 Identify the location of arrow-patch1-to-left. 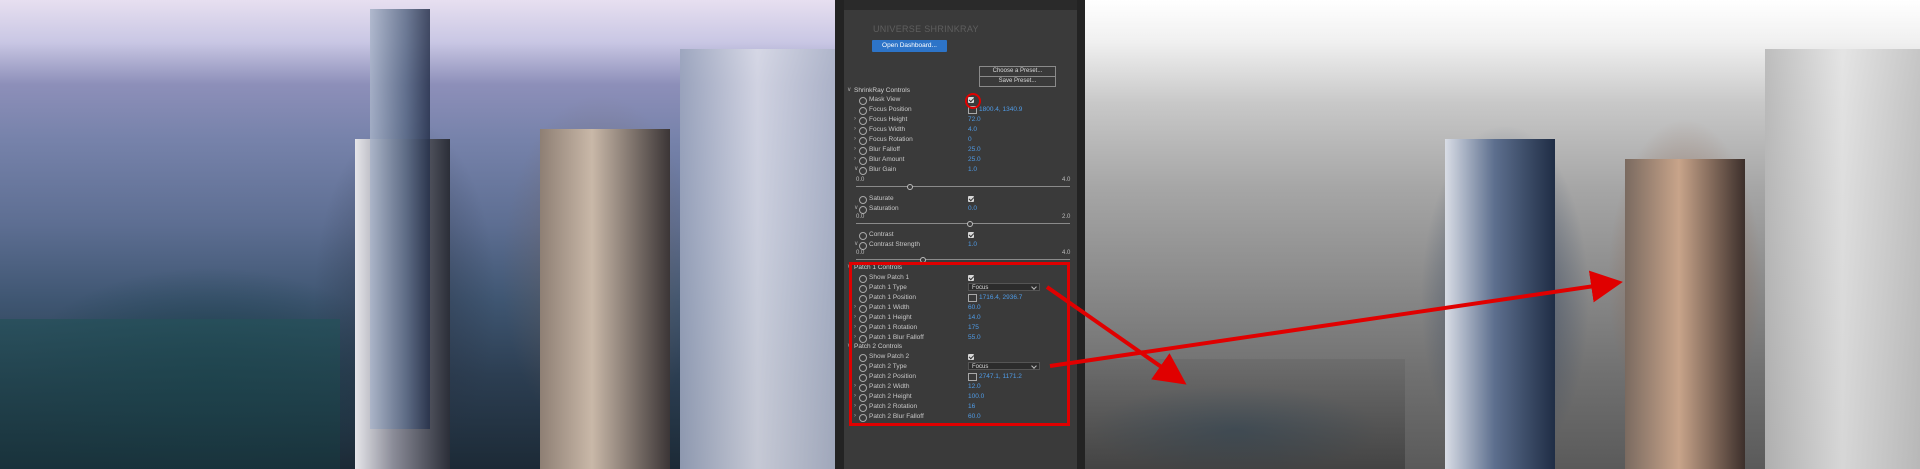
(1116, 335).